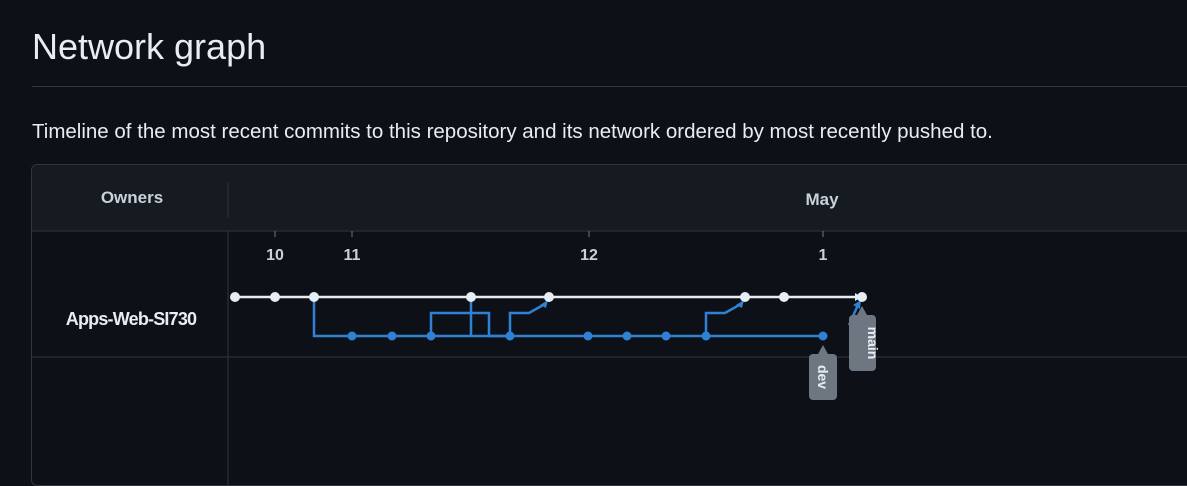  Describe the element at coordinates (605, 320) in the screenshot. I see `dev-arrowheads` at that location.